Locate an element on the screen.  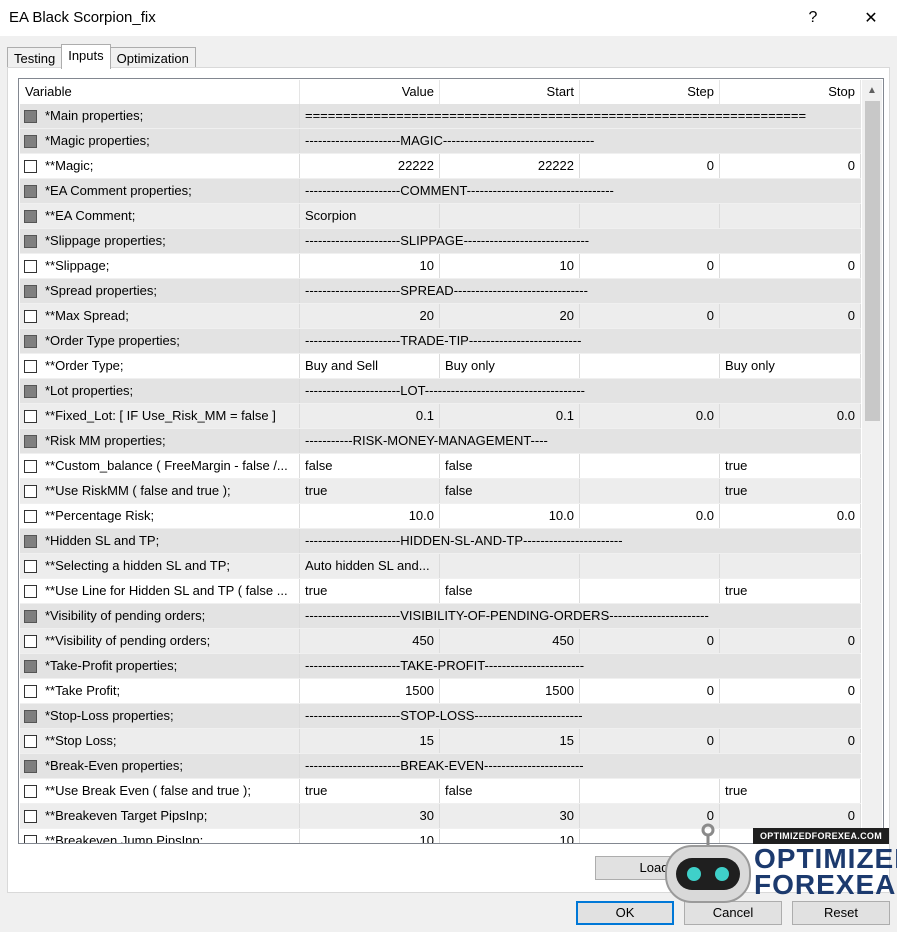
value-cell: 10.0 is located at coordinates (370, 516).